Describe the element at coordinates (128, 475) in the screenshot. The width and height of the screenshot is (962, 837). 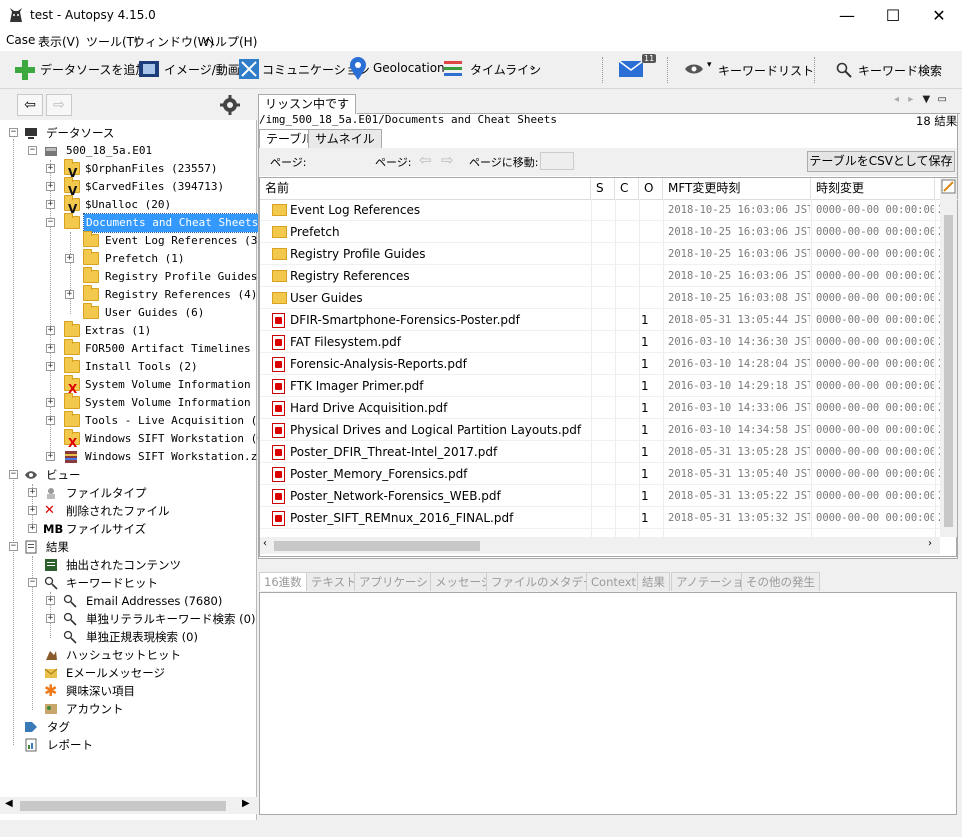
I see `tree-node-views: − ビュー` at that location.